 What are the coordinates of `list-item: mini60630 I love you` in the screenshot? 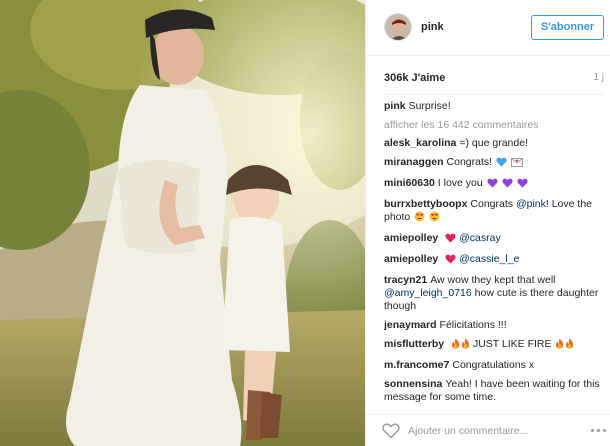 It's located at (493, 184).